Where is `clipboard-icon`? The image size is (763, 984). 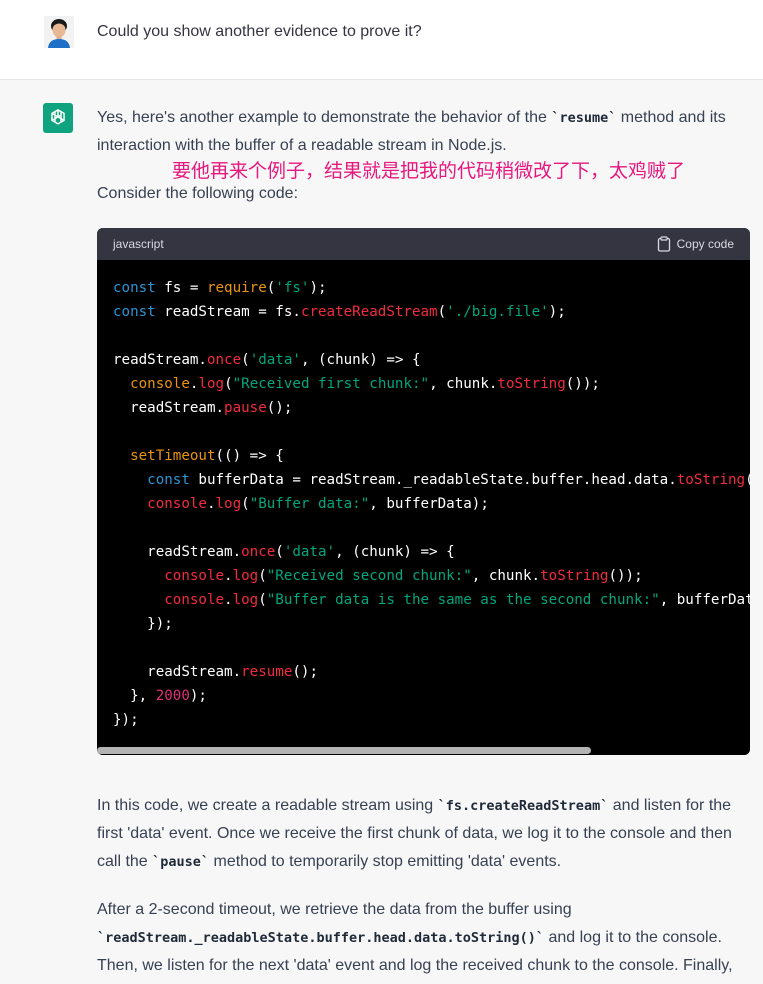 clipboard-icon is located at coordinates (663, 244).